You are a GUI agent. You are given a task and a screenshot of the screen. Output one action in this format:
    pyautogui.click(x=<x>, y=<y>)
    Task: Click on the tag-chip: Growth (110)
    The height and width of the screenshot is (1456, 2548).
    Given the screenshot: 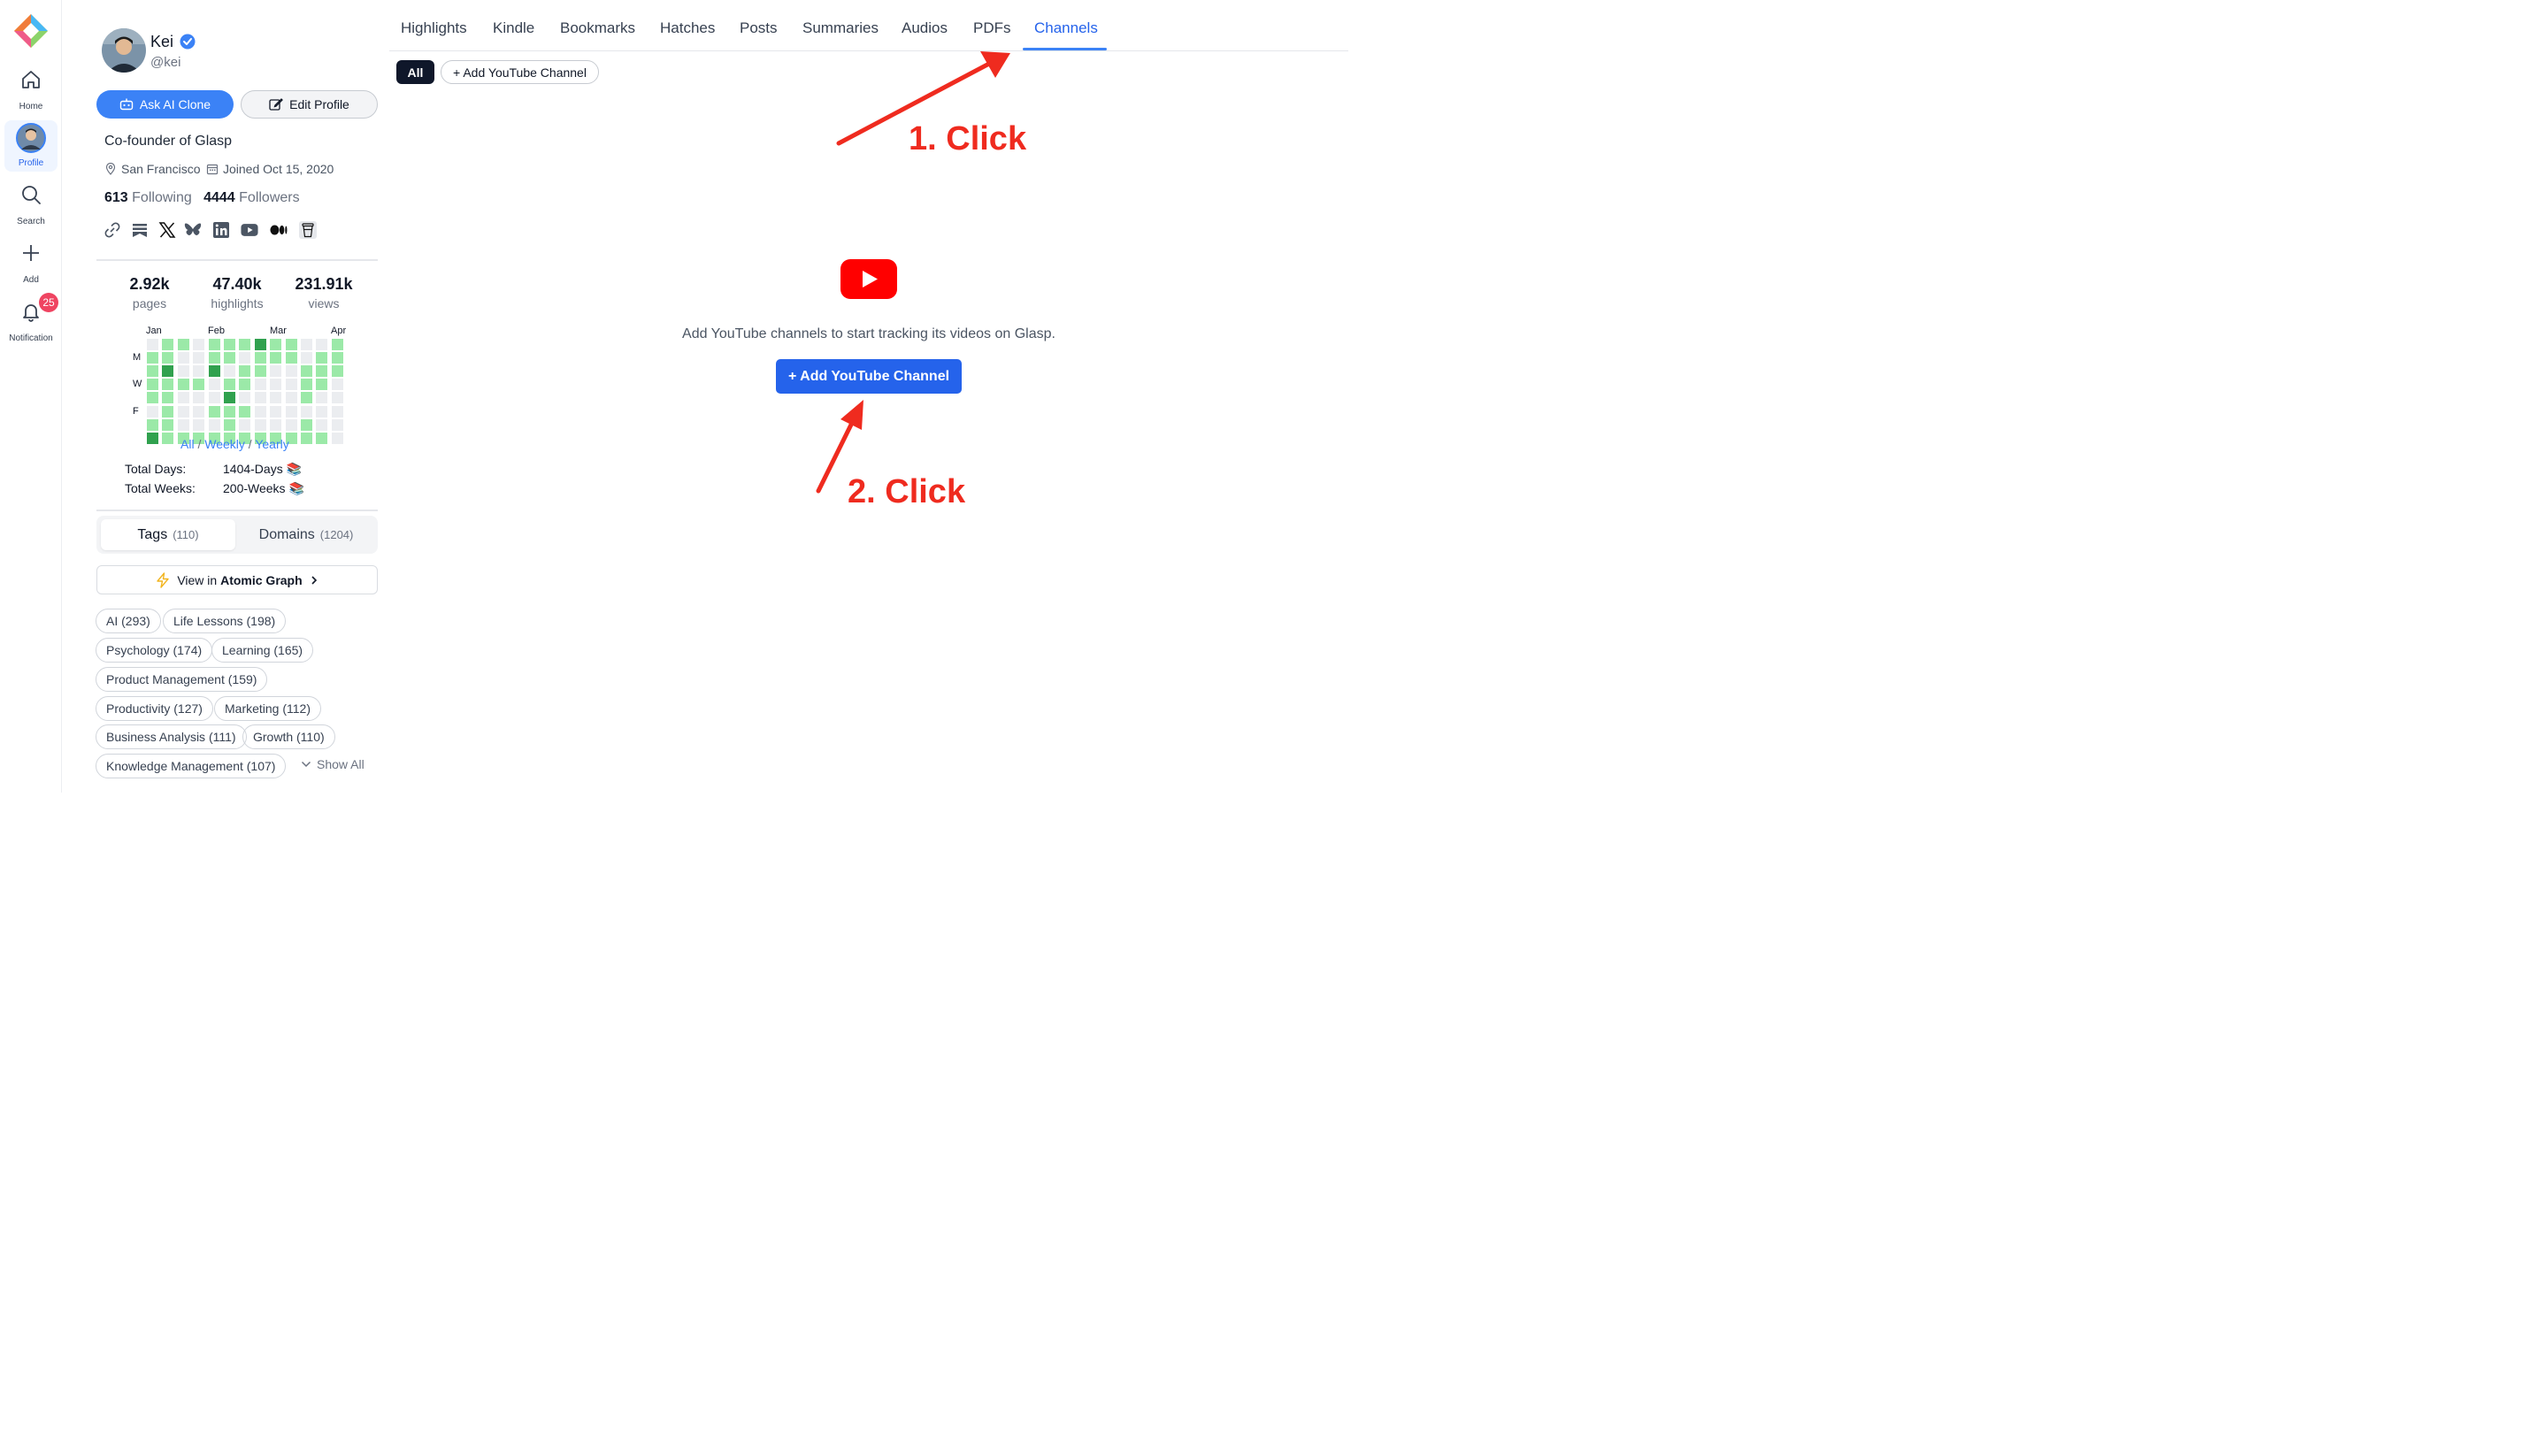 What is the action you would take?
    pyautogui.click(x=288, y=736)
    